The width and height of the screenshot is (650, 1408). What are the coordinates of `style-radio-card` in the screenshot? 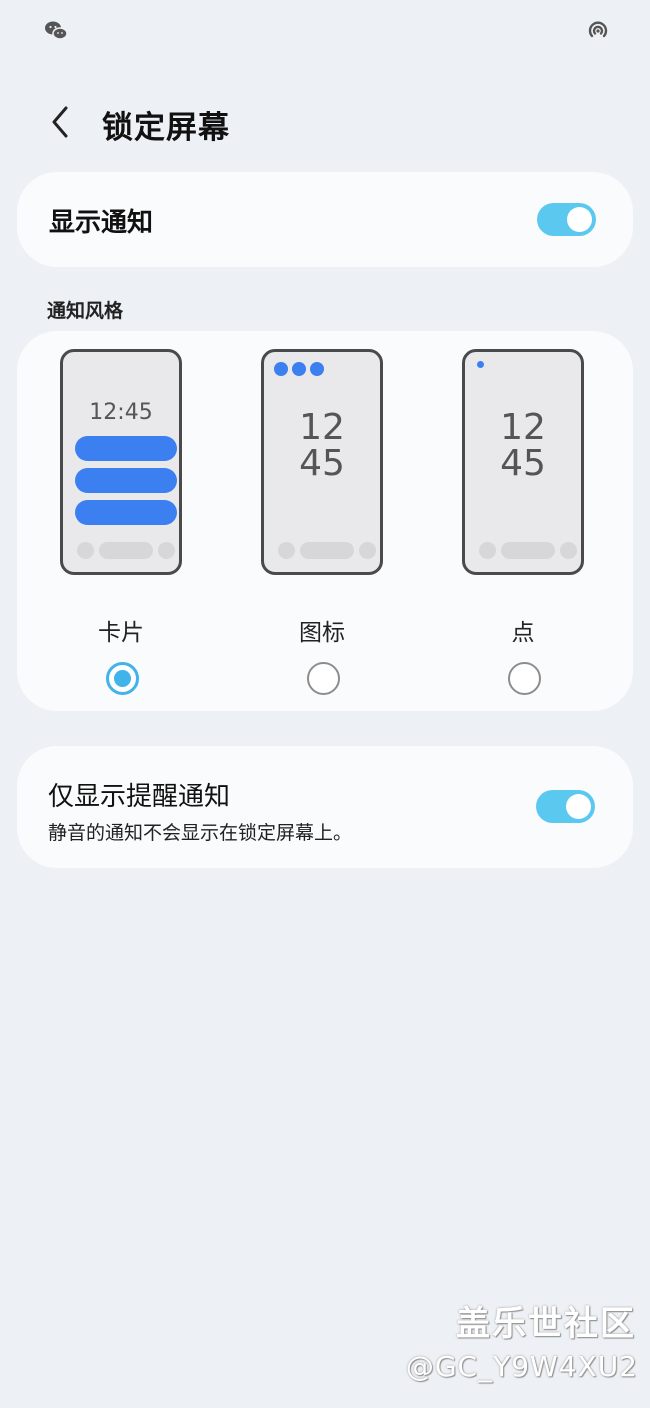 It's located at (122, 678).